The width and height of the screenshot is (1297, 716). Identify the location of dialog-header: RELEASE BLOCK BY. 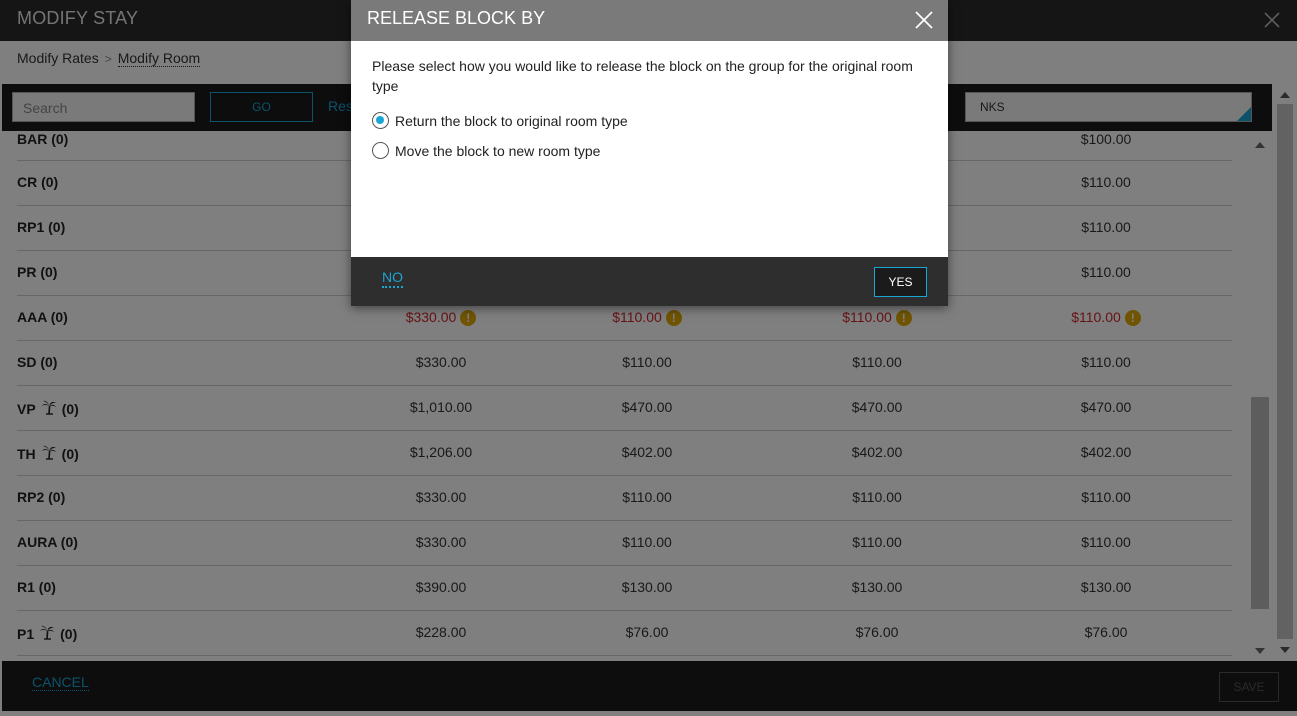
(649, 20).